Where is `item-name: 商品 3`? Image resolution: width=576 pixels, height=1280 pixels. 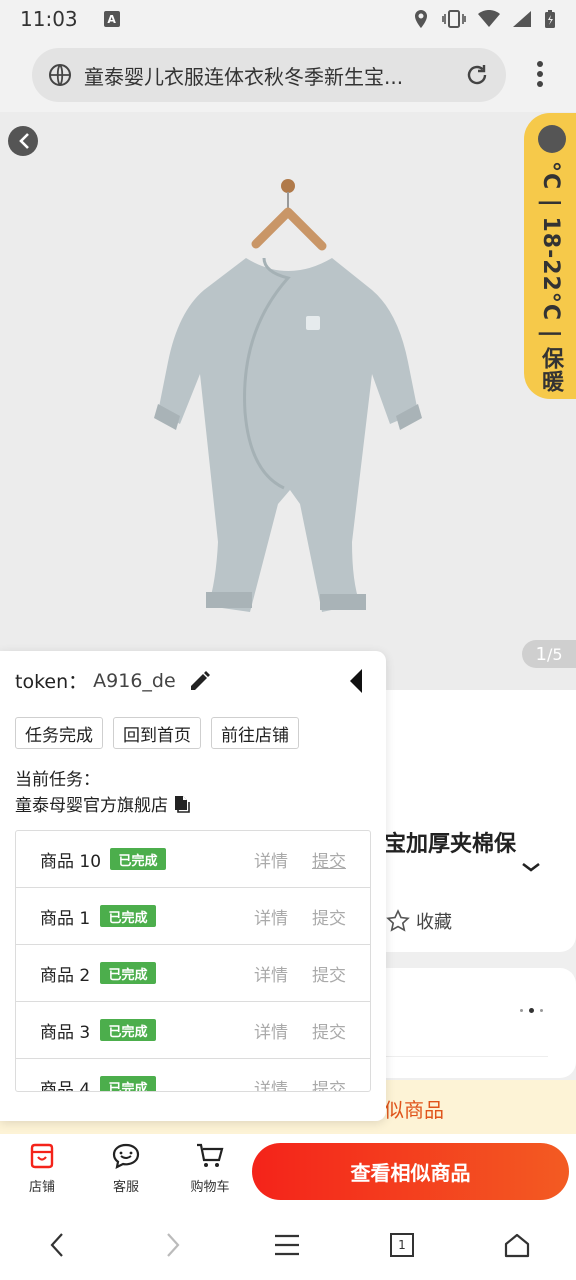 item-name: 商品 3 is located at coordinates (65, 1032).